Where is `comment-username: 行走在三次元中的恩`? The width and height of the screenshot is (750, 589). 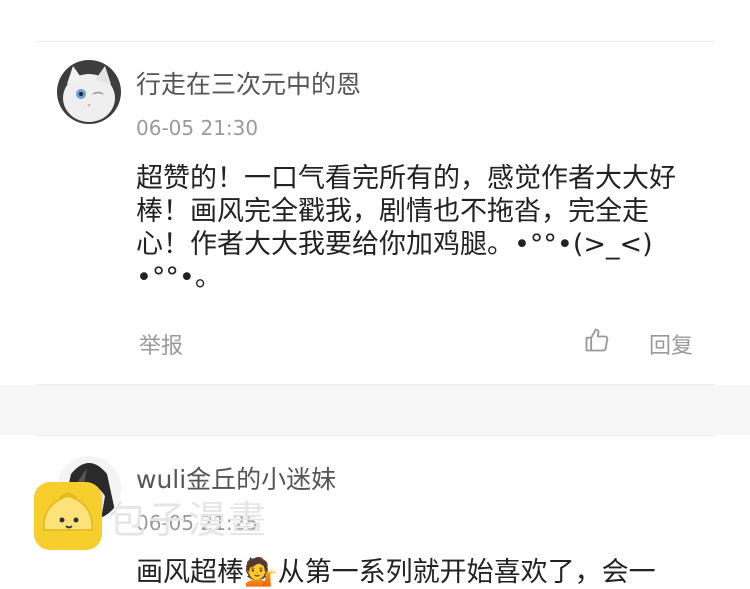
comment-username: 行走在三次元中的恩 is located at coordinates (248, 83).